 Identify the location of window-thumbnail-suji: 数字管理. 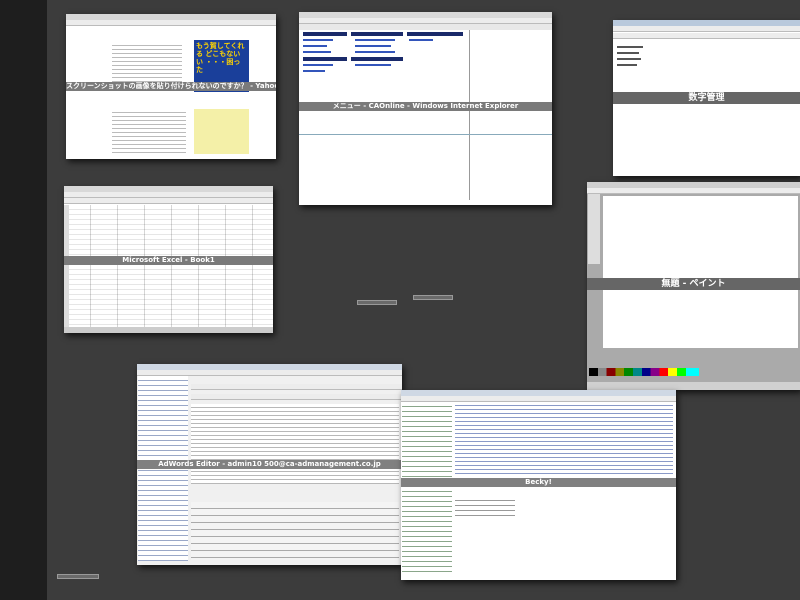
(706, 98).